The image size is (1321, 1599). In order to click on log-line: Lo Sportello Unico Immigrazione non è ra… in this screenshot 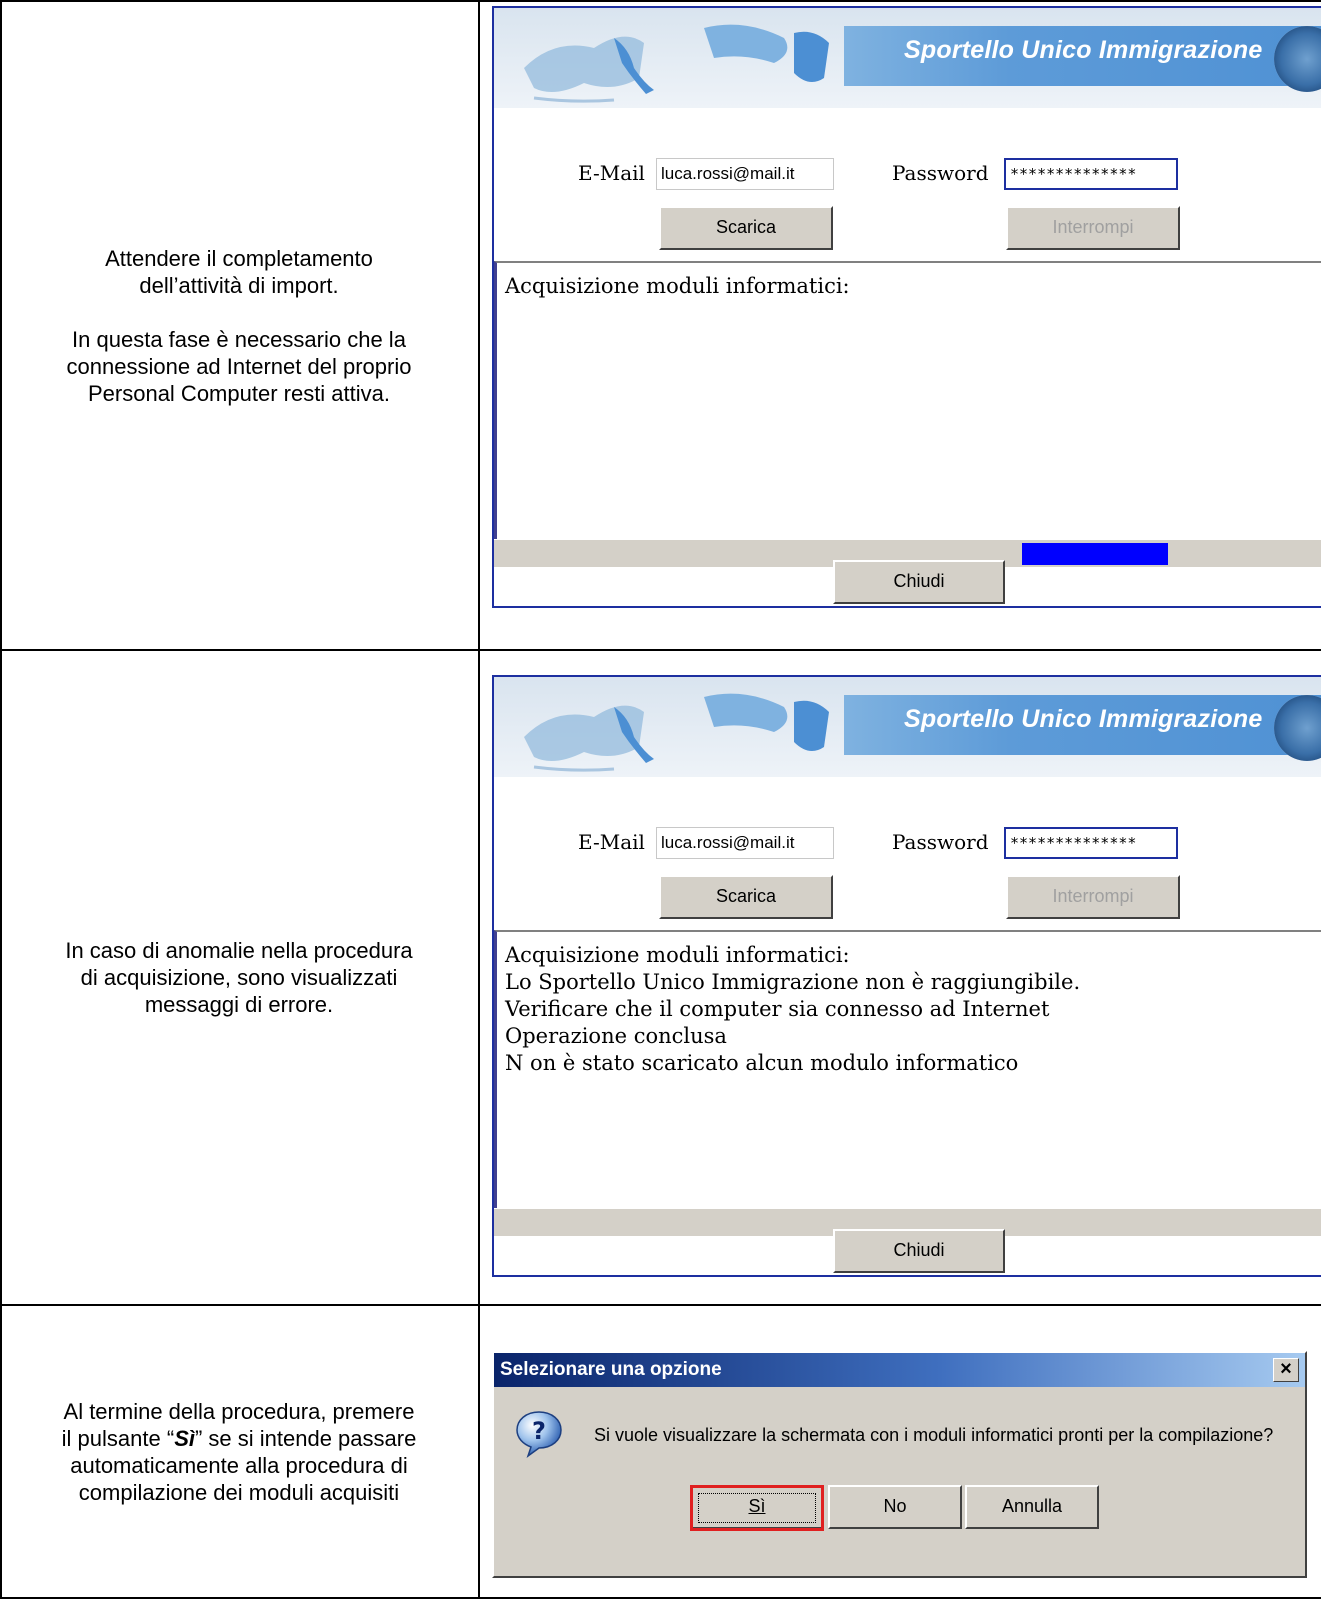, I will do `click(793, 982)`.